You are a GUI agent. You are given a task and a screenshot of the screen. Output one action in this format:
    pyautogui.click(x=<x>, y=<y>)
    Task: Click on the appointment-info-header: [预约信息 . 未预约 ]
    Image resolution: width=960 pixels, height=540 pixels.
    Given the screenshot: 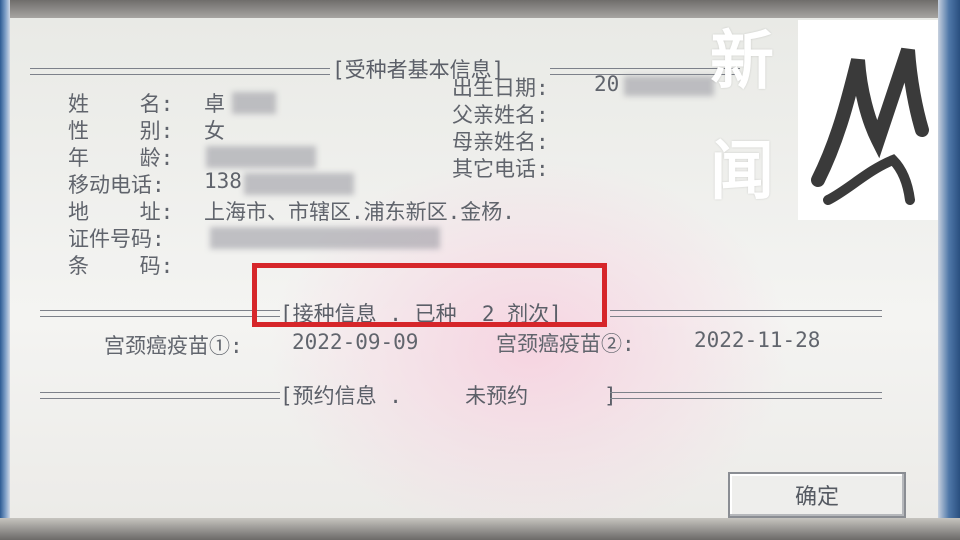 What is the action you would take?
    pyautogui.click(x=448, y=396)
    